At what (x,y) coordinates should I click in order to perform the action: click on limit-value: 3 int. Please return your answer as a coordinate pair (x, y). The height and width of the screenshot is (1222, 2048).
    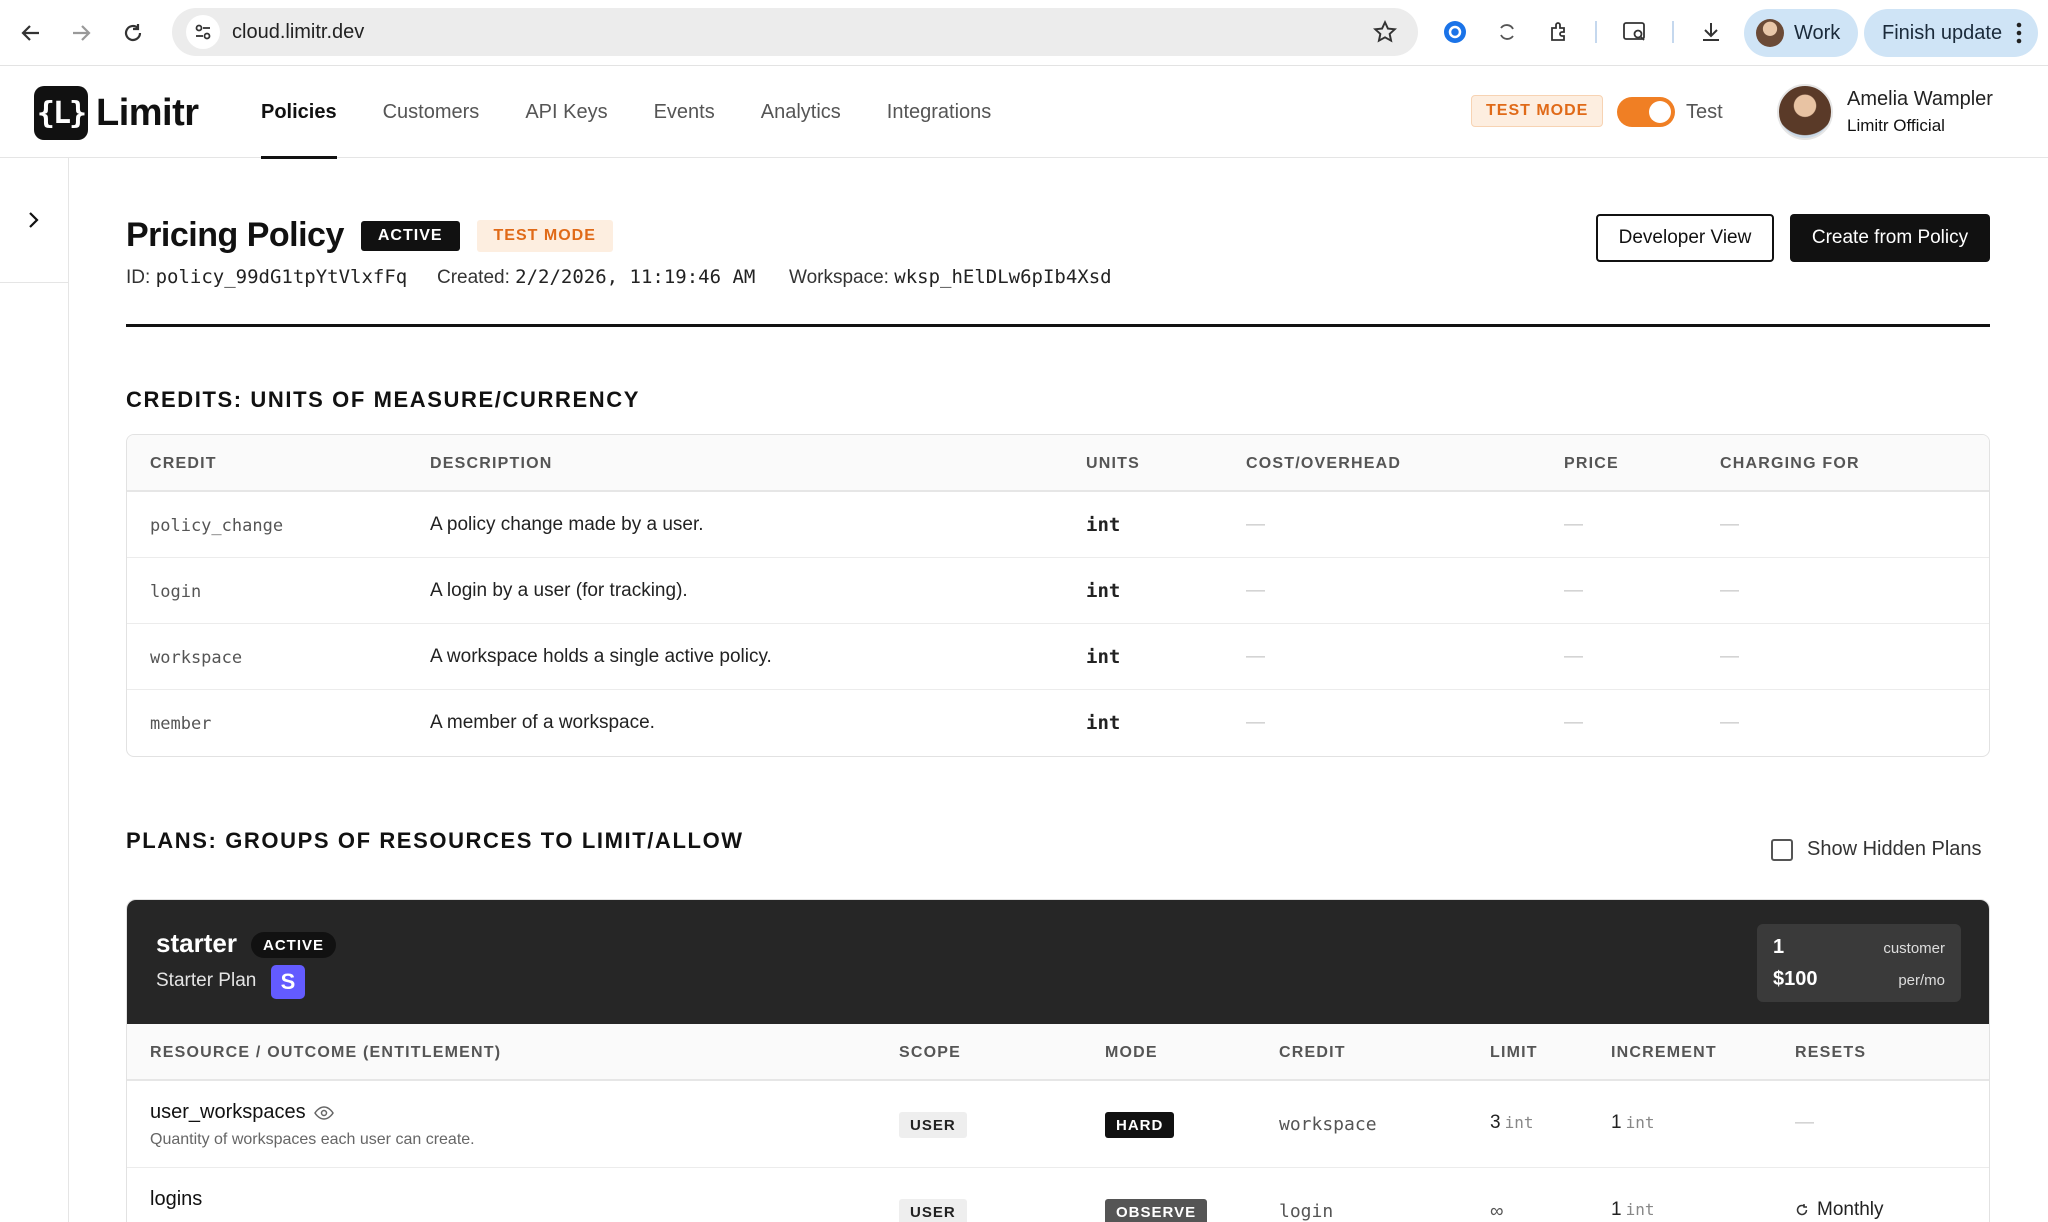
    Looking at the image, I should click on (1511, 1123).